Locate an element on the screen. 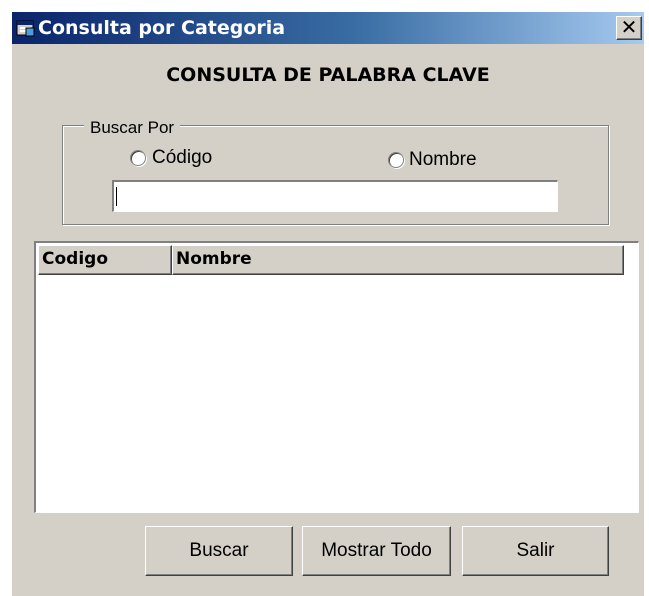  radio-codigo-label: Código is located at coordinates (182, 158).